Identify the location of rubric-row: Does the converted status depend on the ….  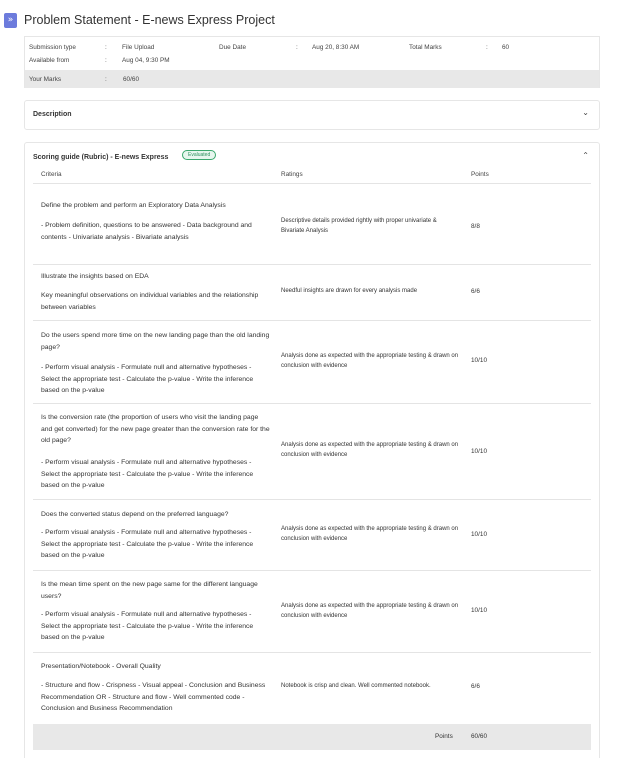
(312, 535).